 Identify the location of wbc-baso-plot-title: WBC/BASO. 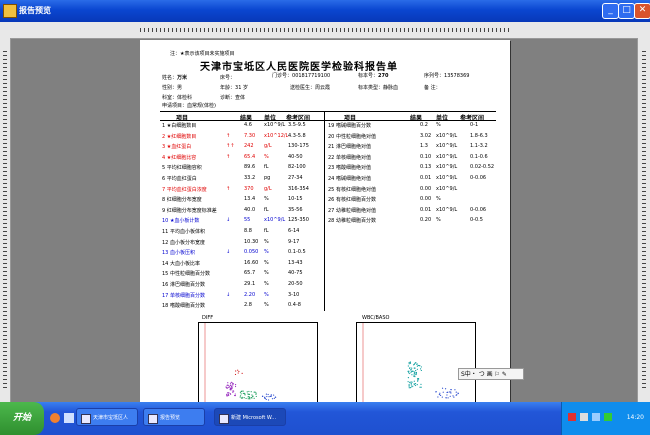
(376, 318).